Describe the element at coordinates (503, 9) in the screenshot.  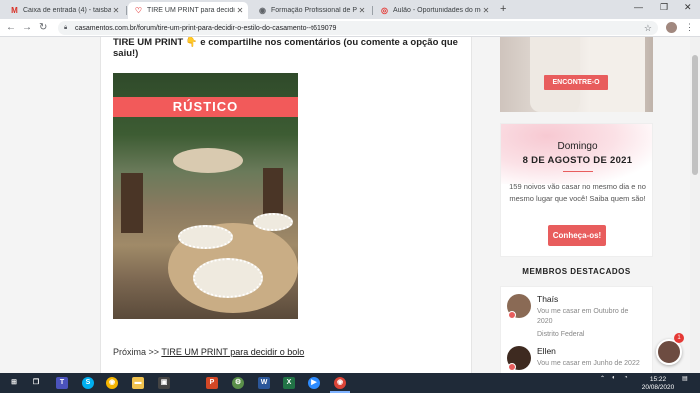
I see `new-tab-button: +` at that location.